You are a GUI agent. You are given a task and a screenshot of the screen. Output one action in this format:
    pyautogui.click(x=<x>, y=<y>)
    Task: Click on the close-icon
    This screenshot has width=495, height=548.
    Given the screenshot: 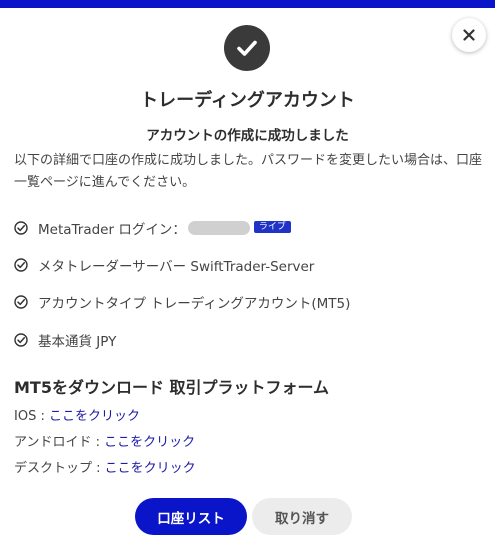 What is the action you would take?
    pyautogui.click(x=469, y=35)
    